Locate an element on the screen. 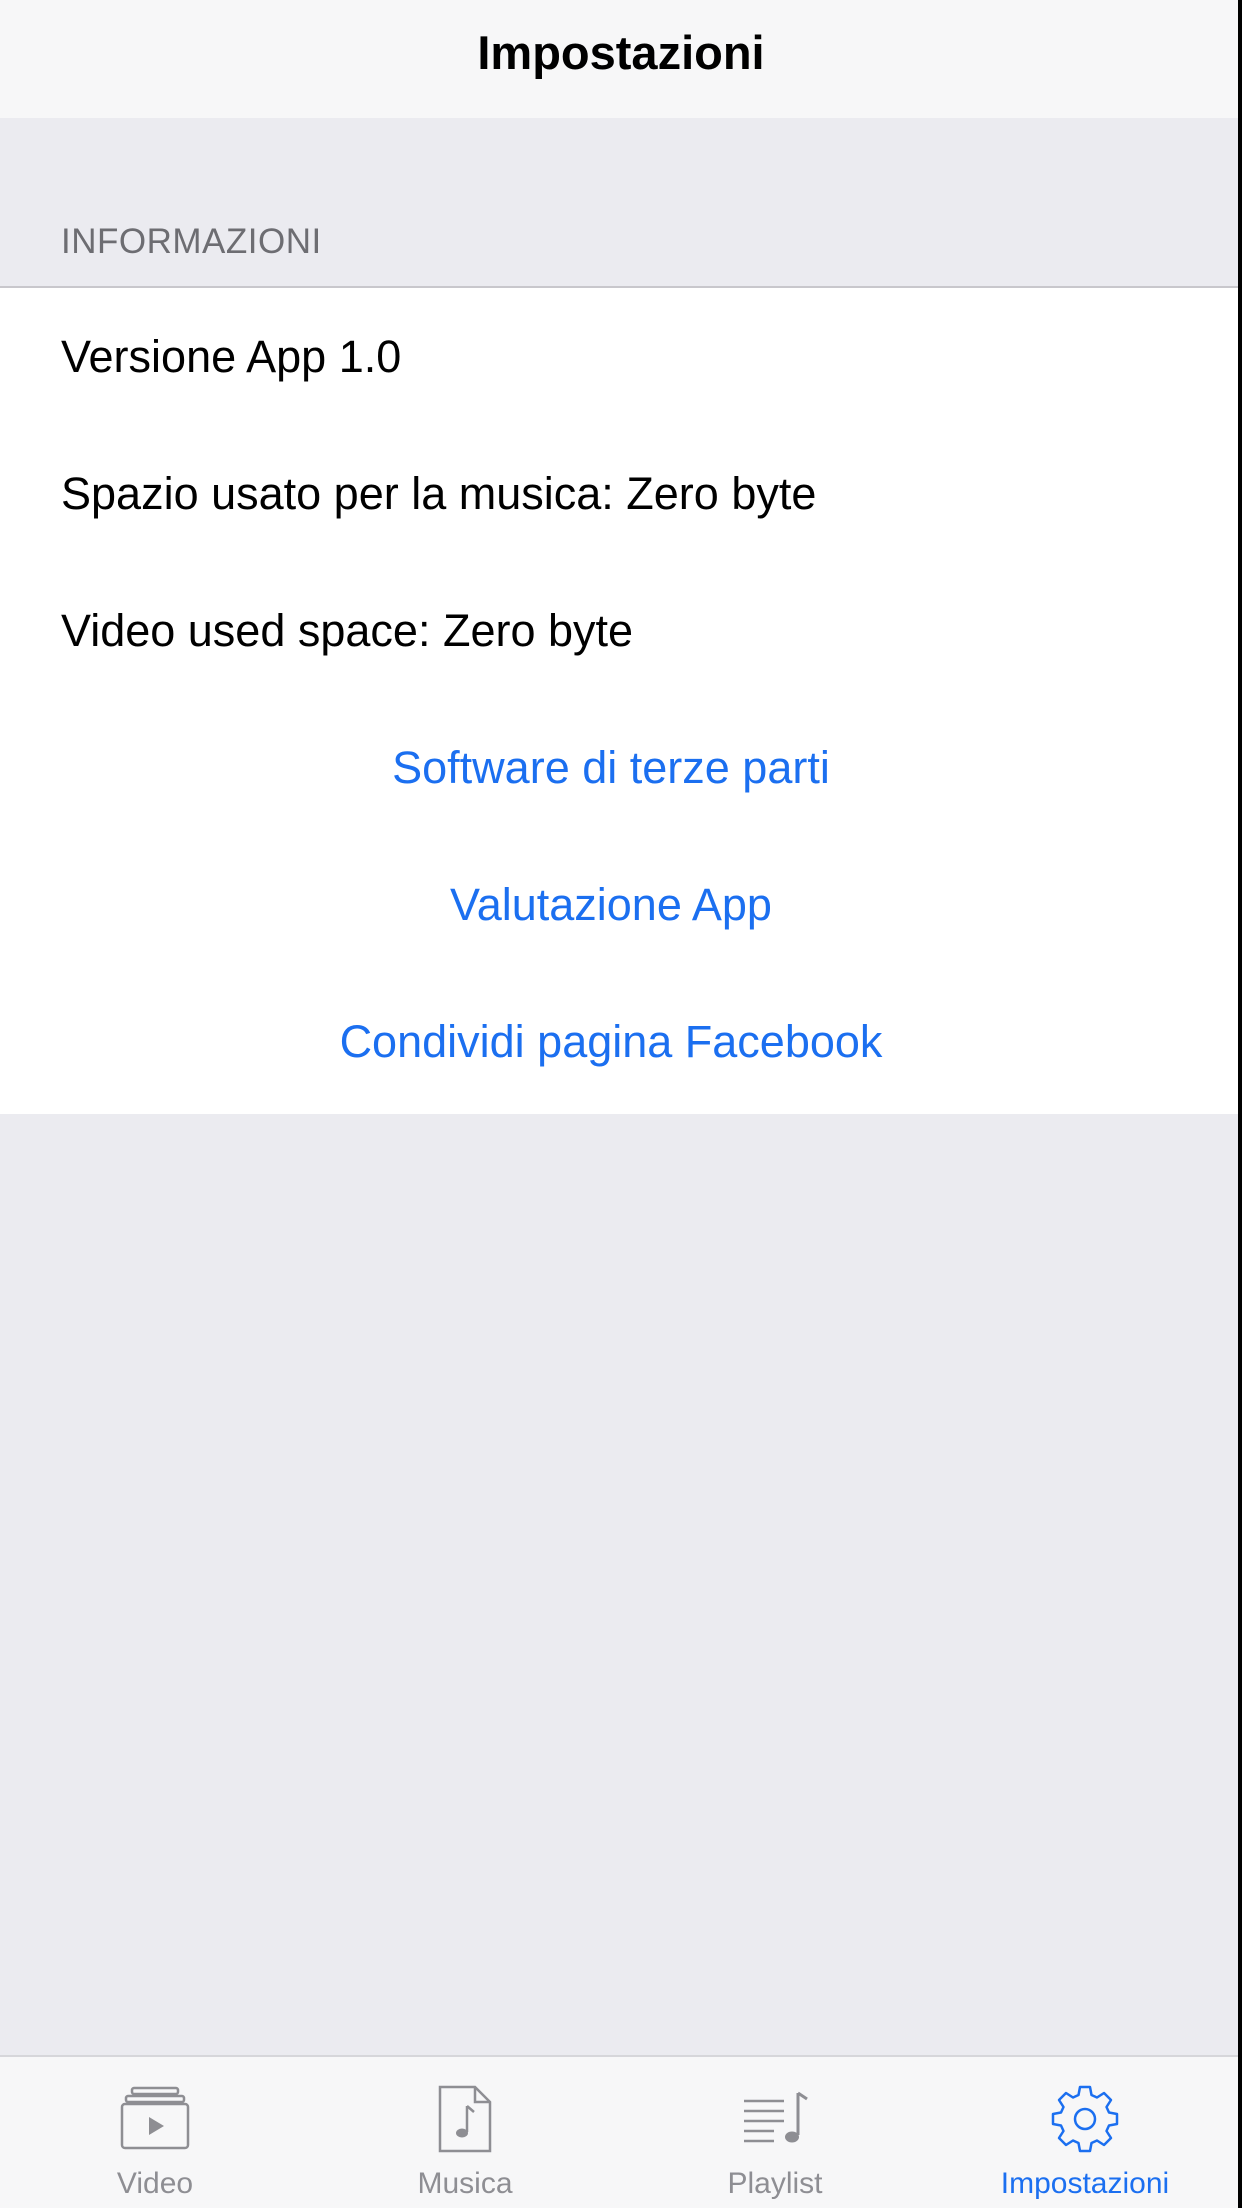 The height and width of the screenshot is (2208, 1242). tab-music-label: Musica is located at coordinates (465, 2183).